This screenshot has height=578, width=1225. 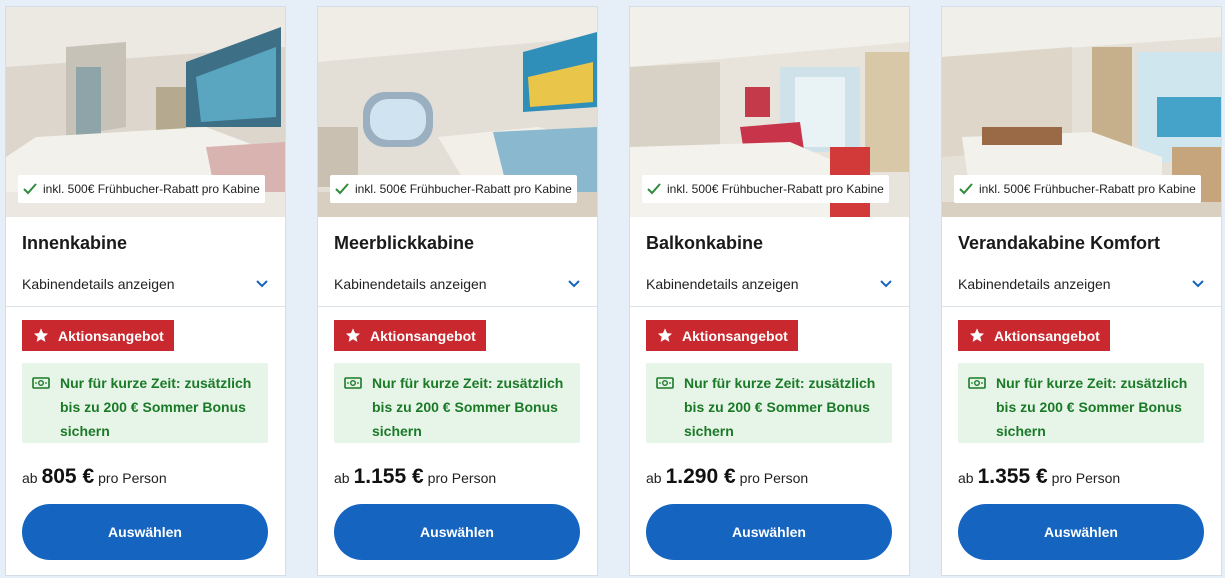 I want to click on price-amount: 1.290 €, so click(x=700, y=476).